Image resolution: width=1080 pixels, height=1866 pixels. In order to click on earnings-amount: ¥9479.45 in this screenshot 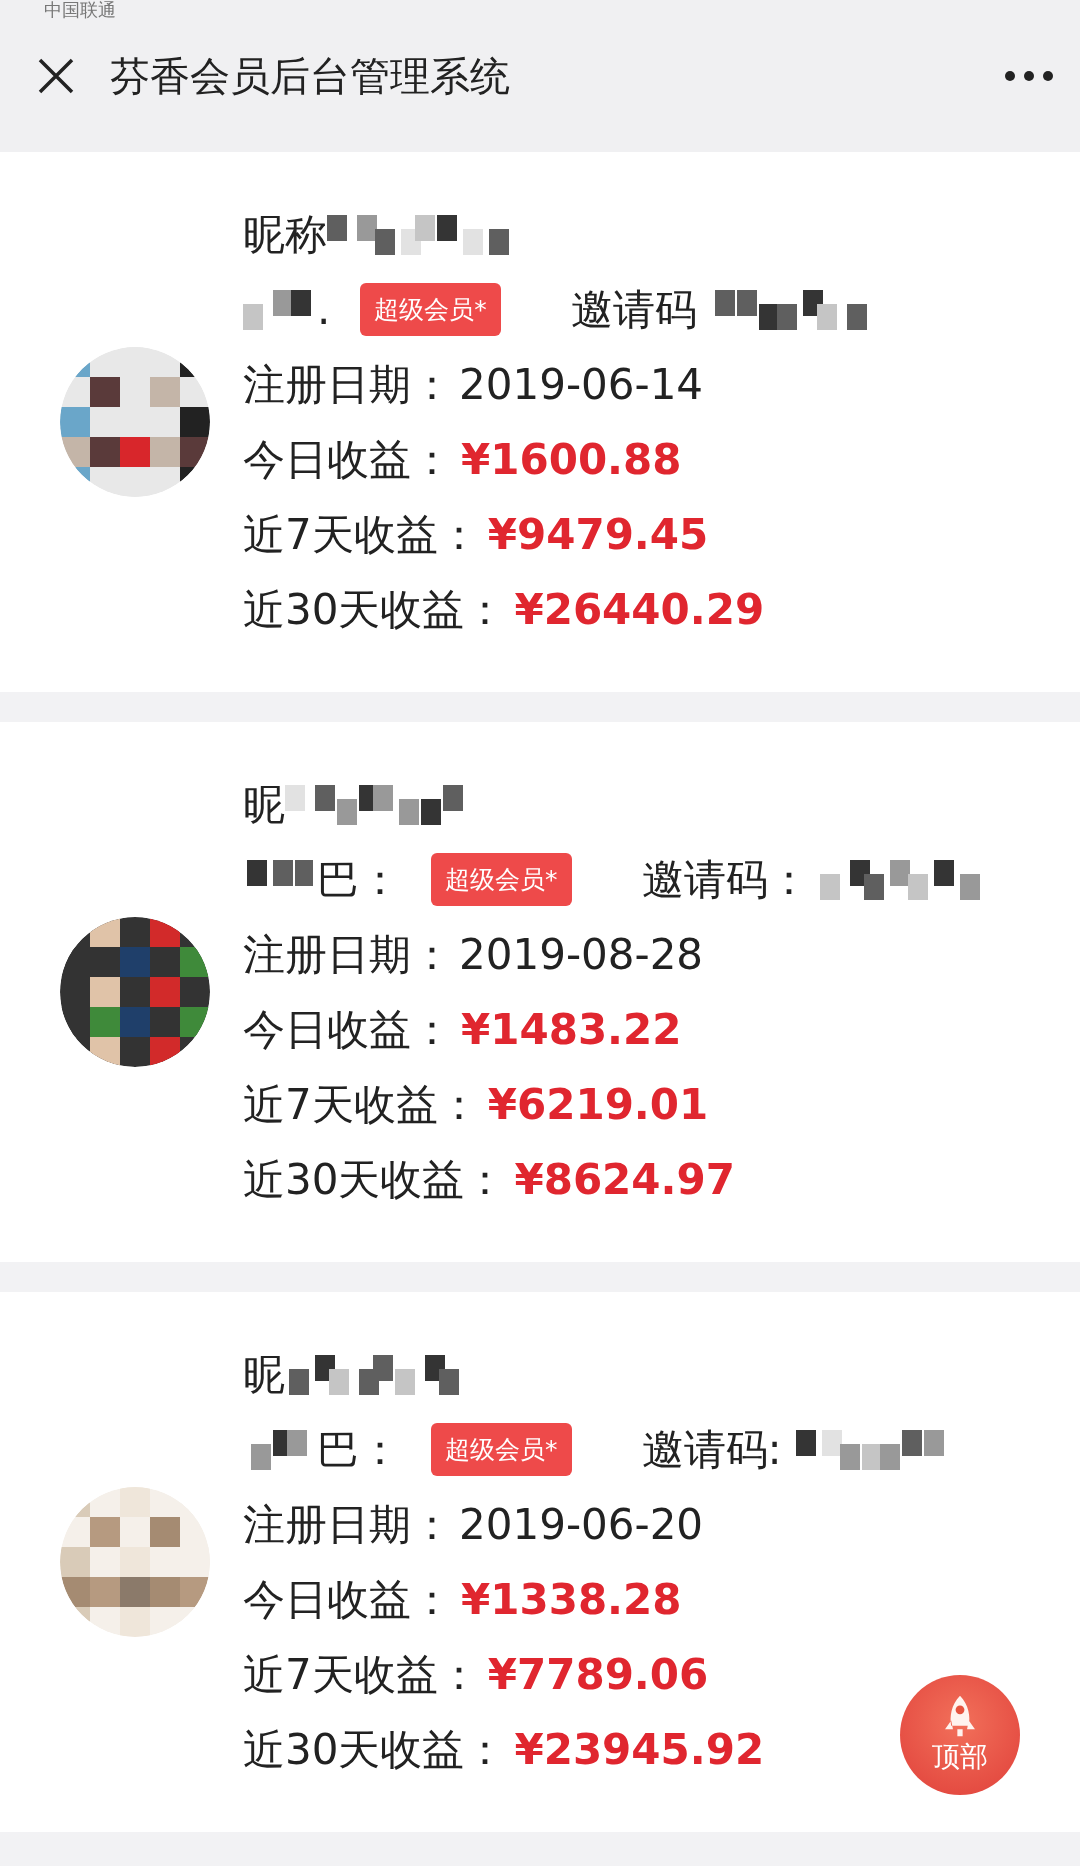, I will do `click(598, 534)`.